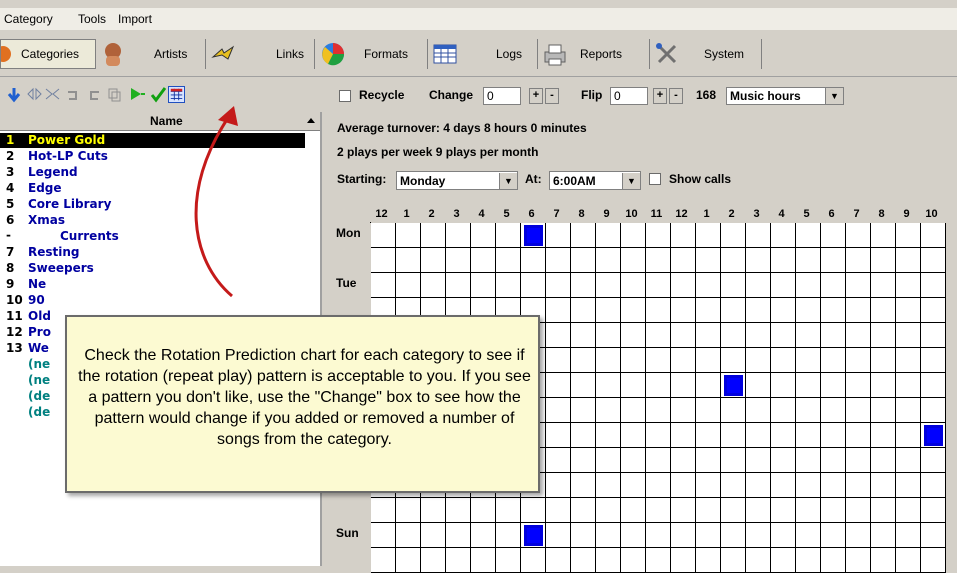  Describe the element at coordinates (10, 204) in the screenshot. I see `list-item-number: 5` at that location.